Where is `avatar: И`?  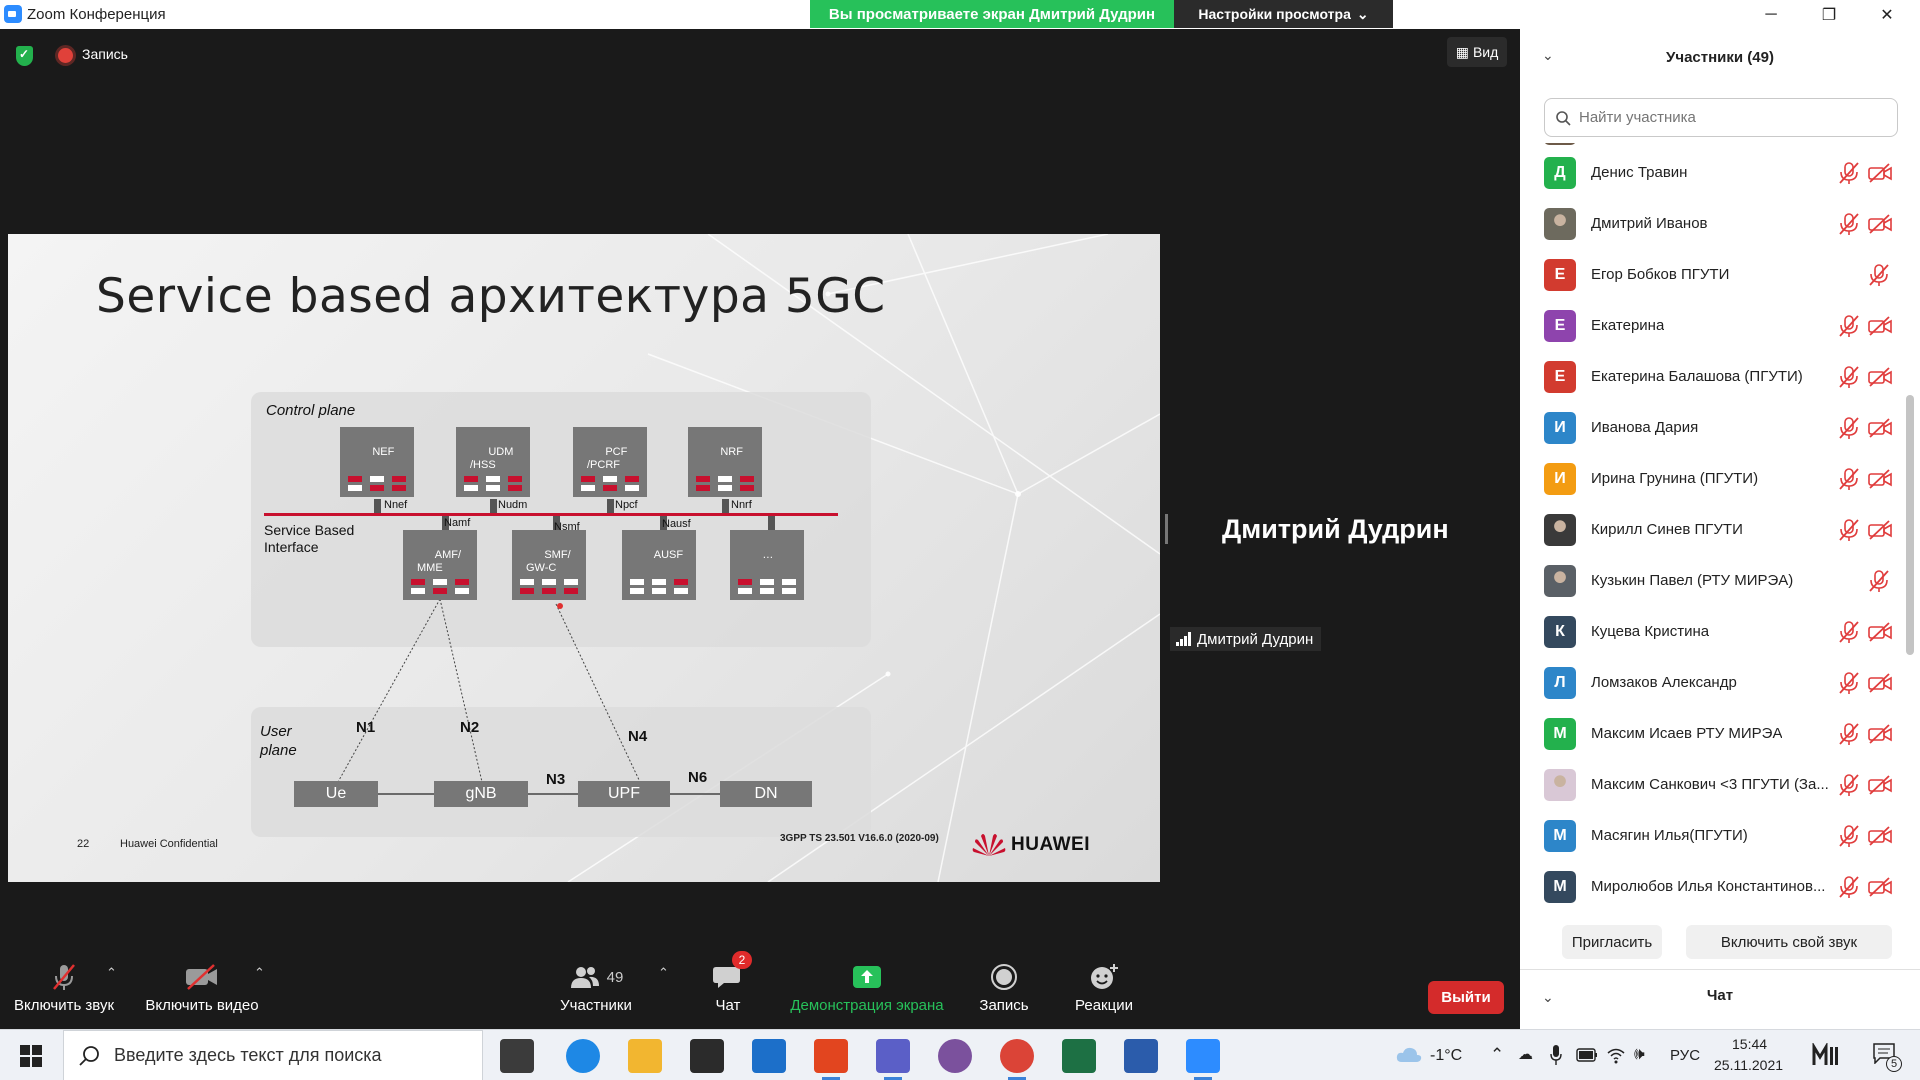
avatar: И is located at coordinates (1560, 479).